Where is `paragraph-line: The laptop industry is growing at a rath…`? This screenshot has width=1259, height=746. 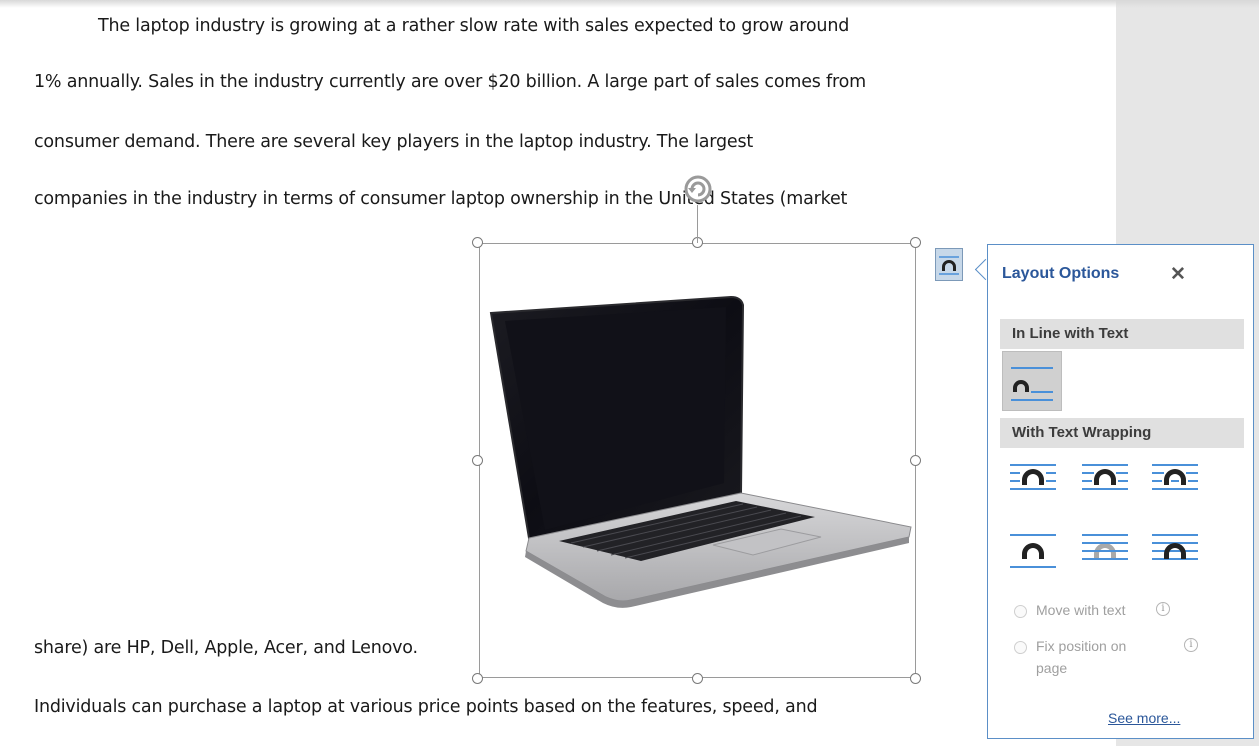
paragraph-line: The laptop industry is growing at a rath… is located at coordinates (474, 26).